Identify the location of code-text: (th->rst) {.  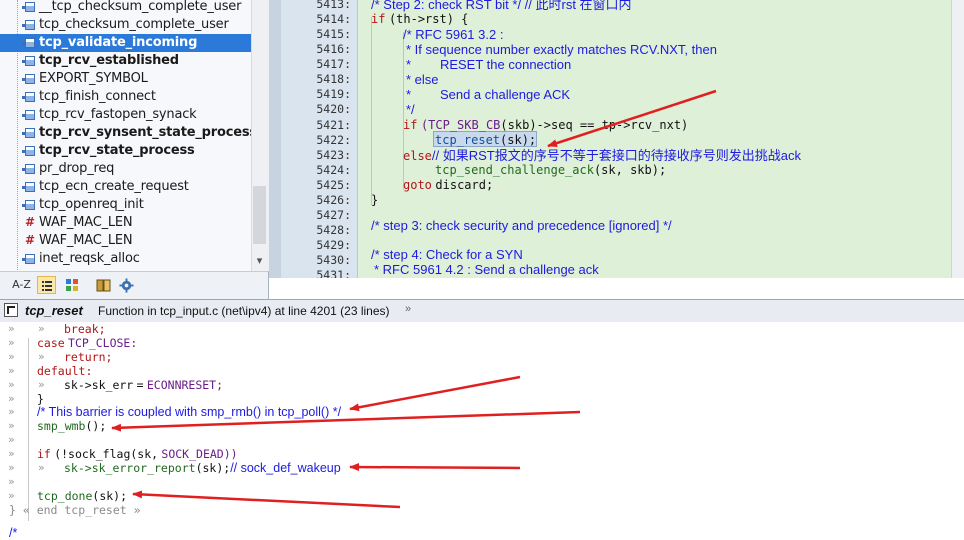
(428, 19).